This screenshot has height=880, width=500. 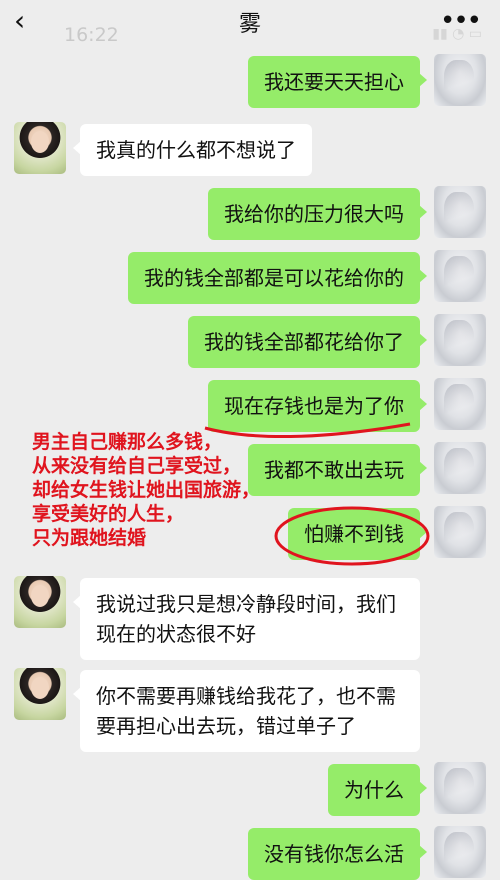 What do you see at coordinates (307, 342) in the screenshot?
I see `message-bubble-sent: 我的钱全部都花给你了` at bounding box center [307, 342].